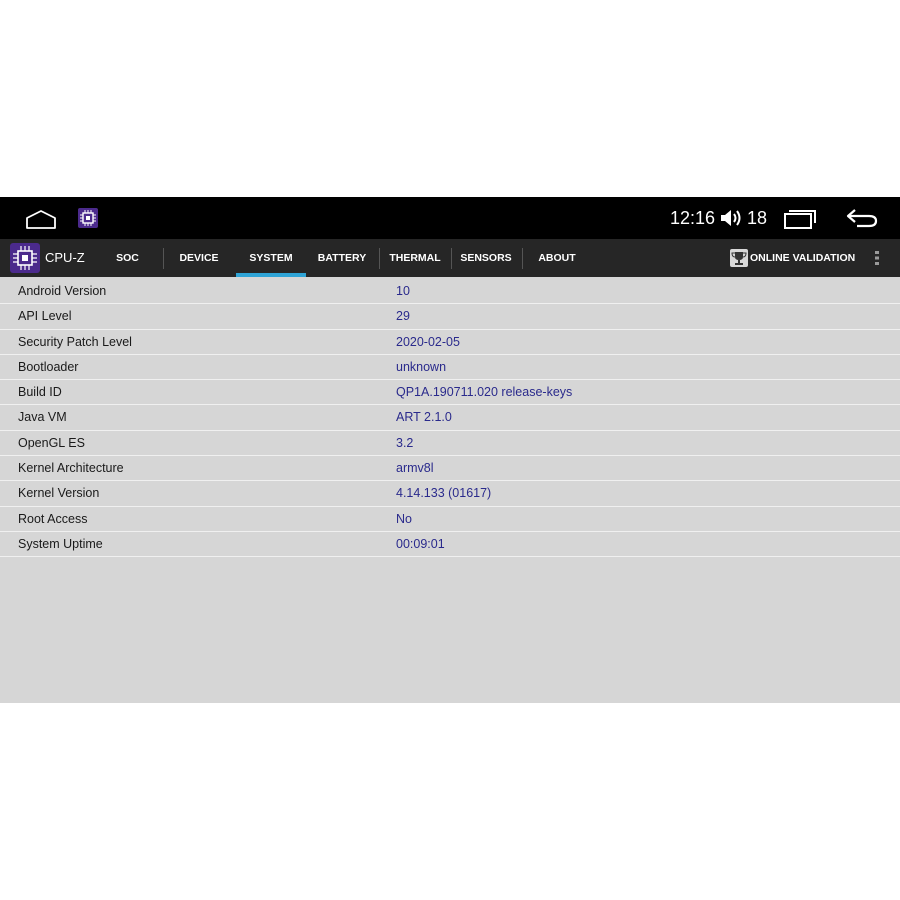 The height and width of the screenshot is (900, 900). I want to click on tab-sensors: SENSORS, so click(486, 258).